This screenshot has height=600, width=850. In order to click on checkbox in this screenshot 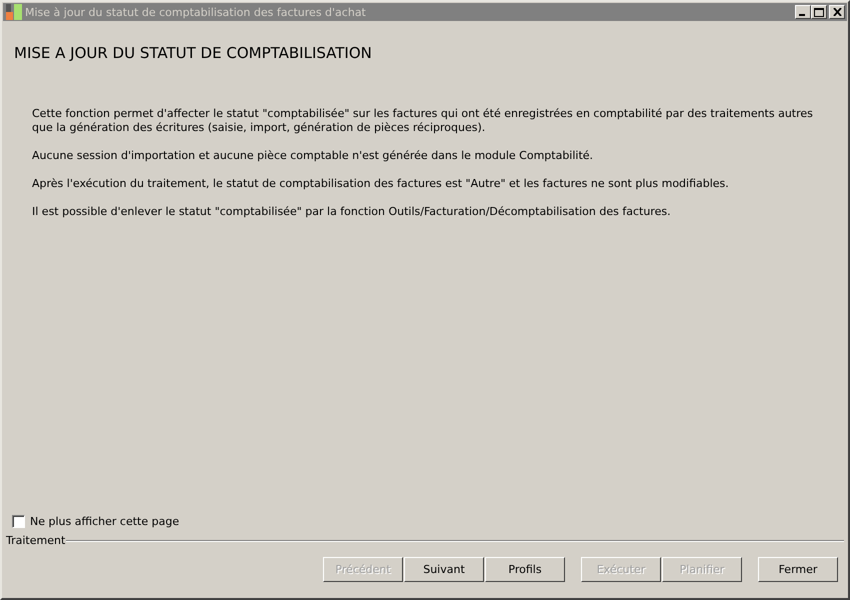, I will do `click(18, 521)`.